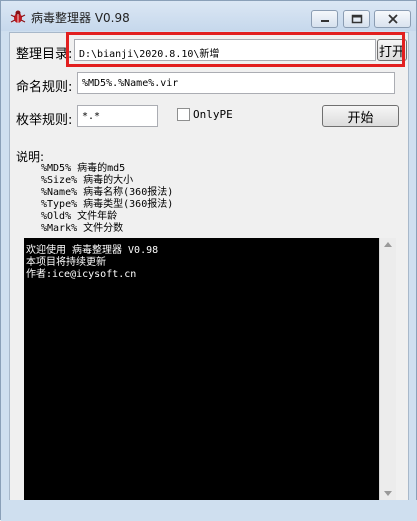  I want to click on close-button, so click(392, 19).